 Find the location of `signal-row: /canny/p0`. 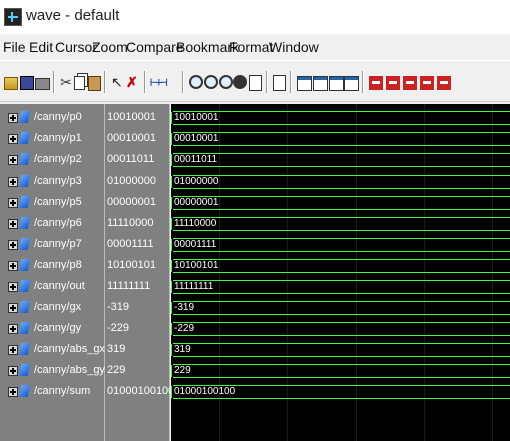

signal-row: /canny/p0 is located at coordinates (56, 118).